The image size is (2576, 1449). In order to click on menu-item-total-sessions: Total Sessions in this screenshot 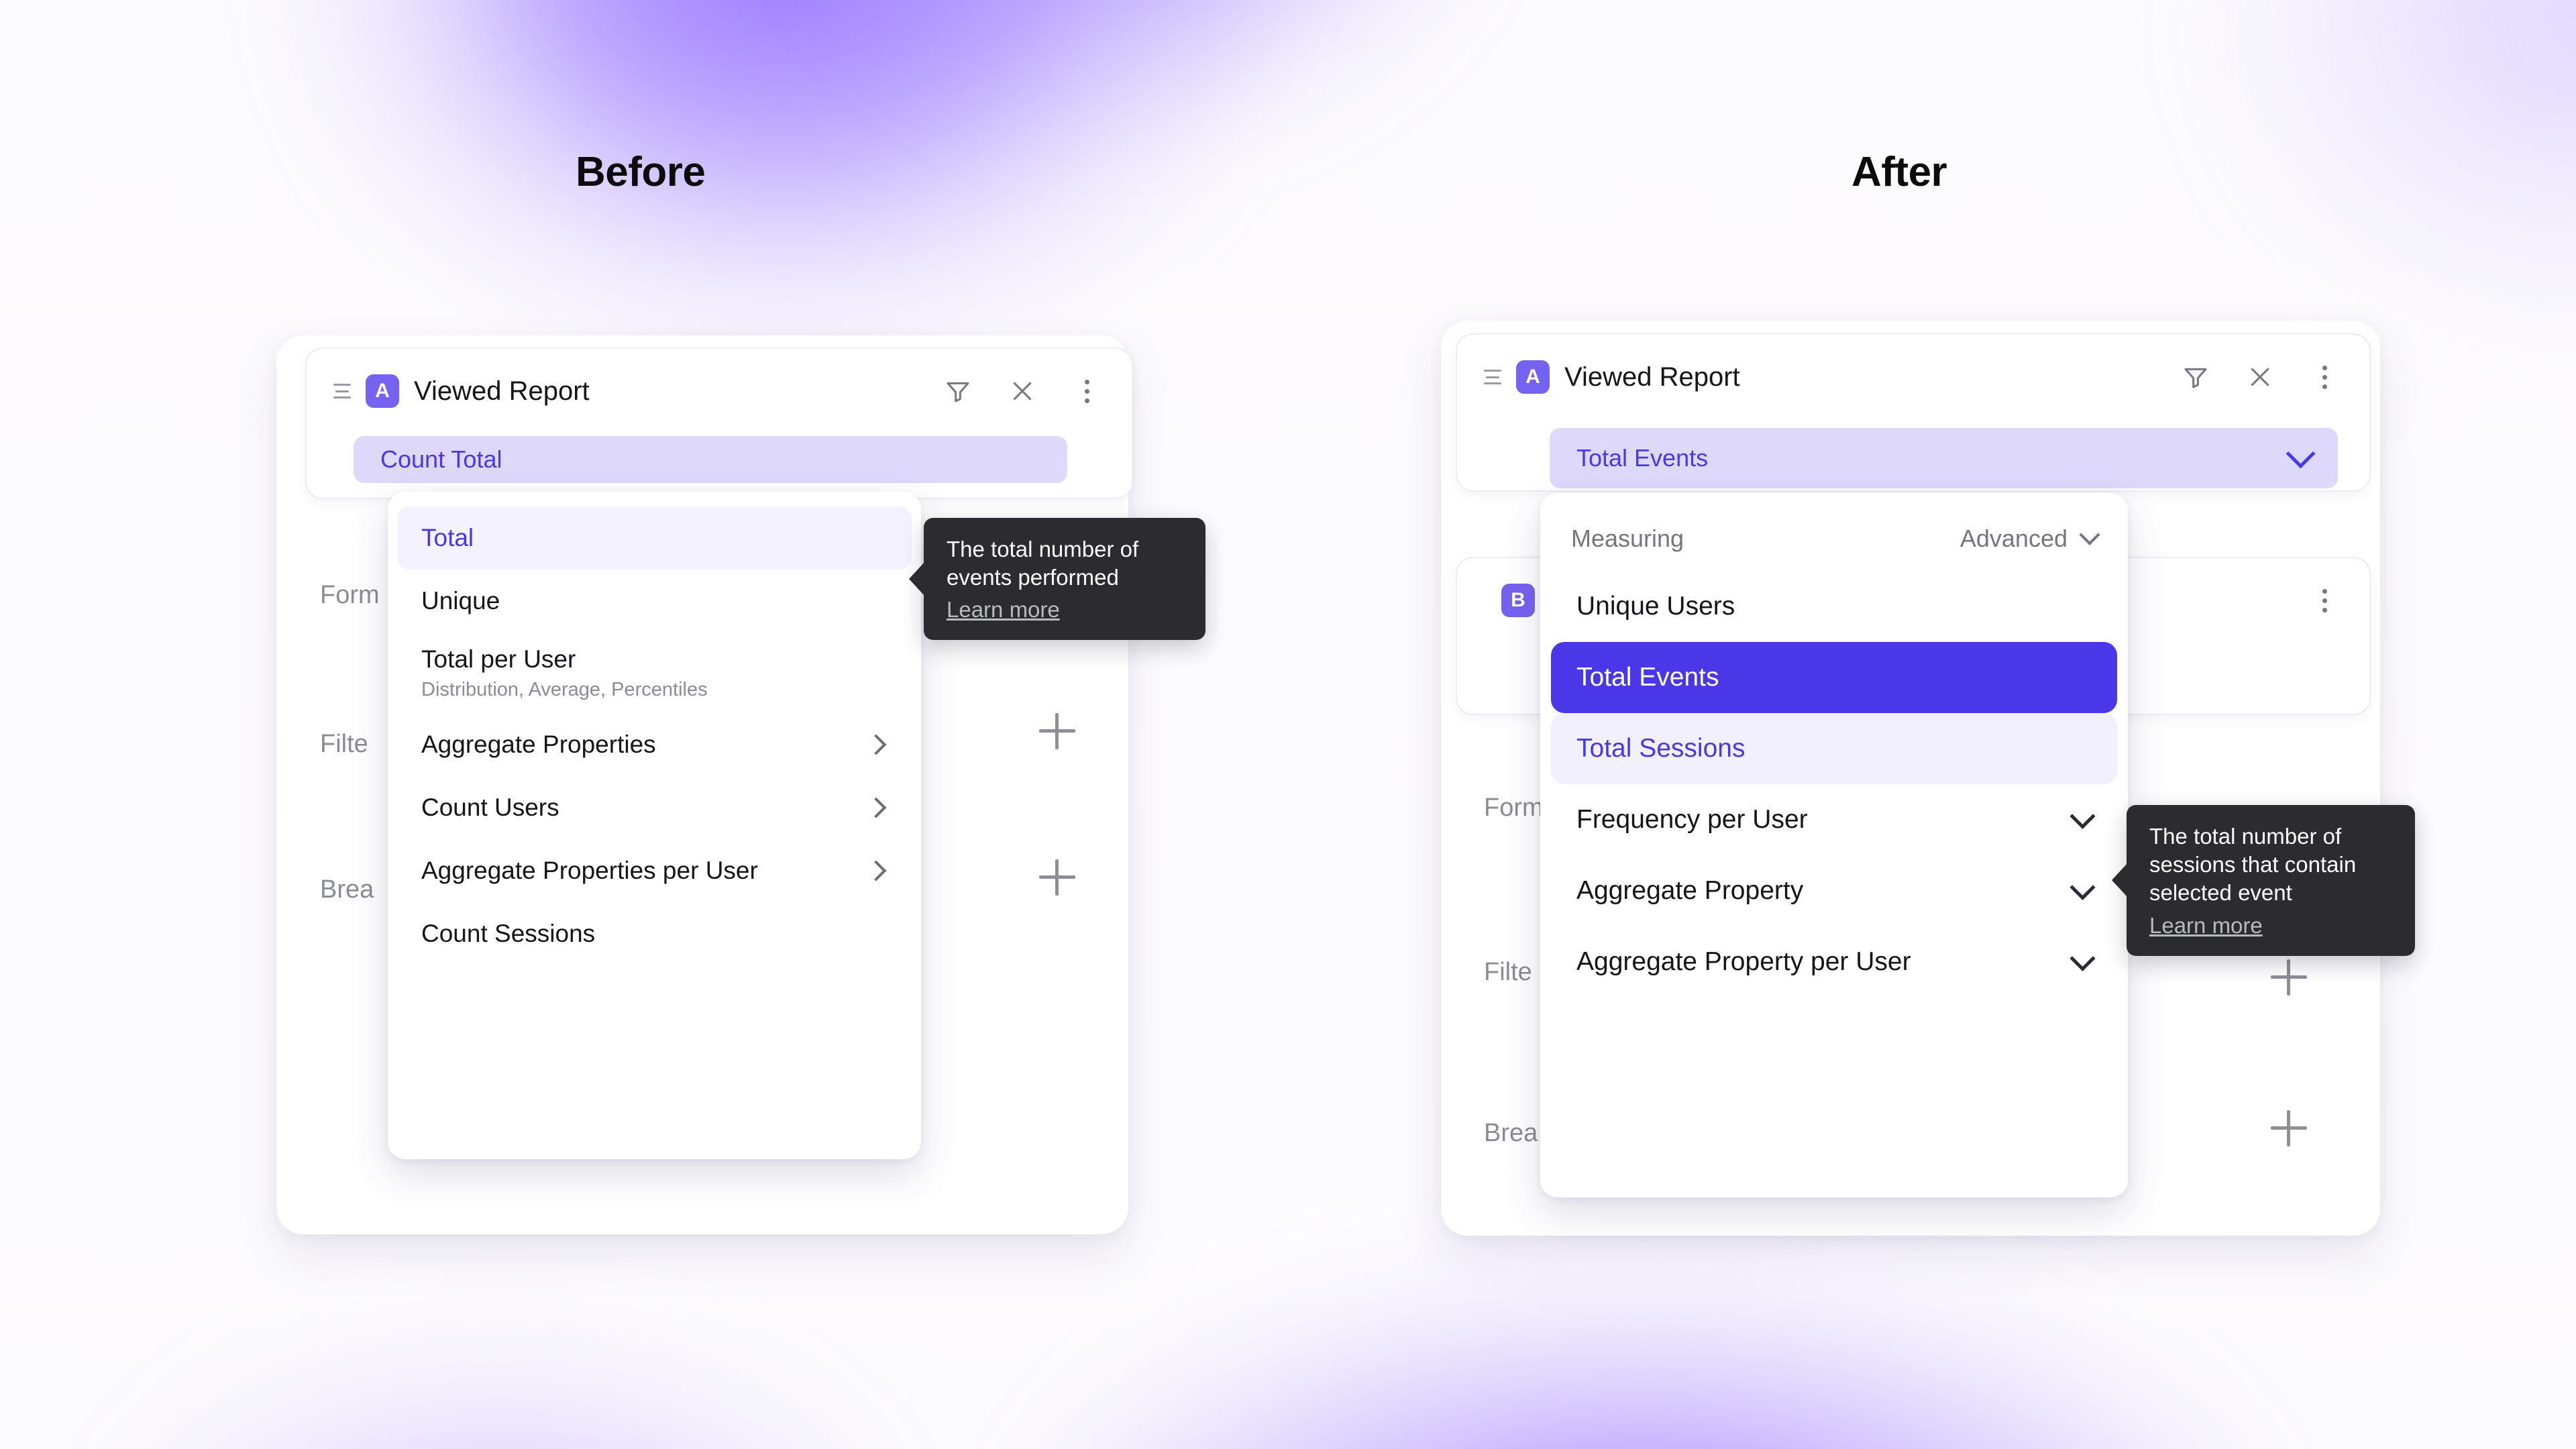, I will do `click(1834, 748)`.